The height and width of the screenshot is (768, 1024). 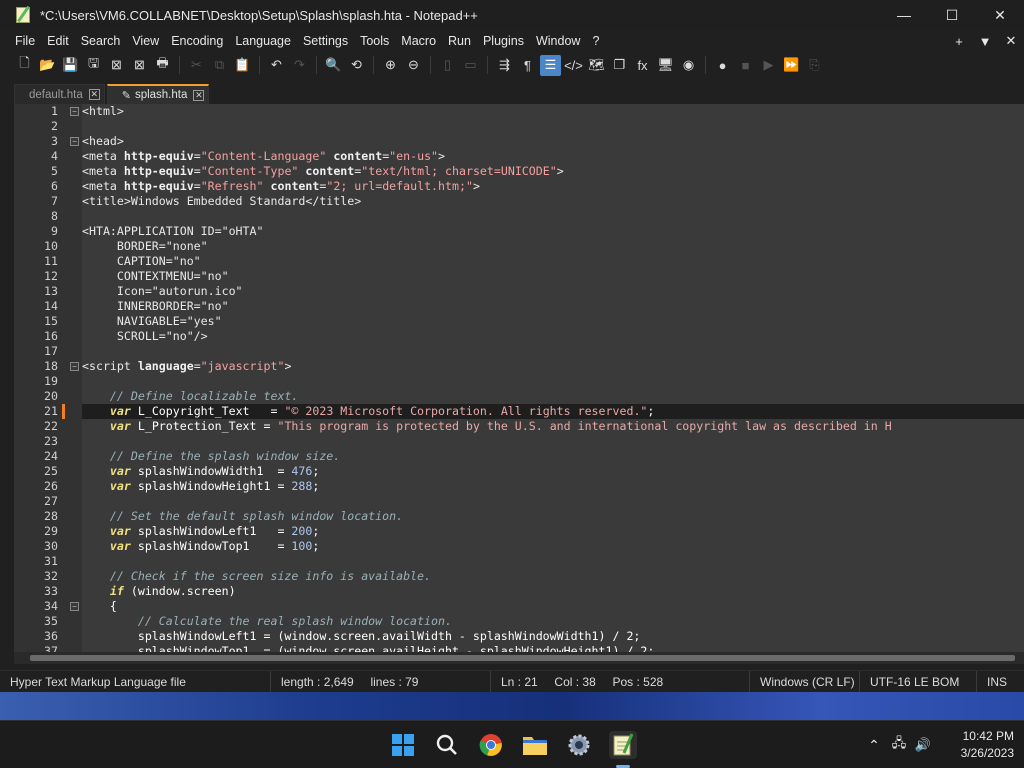 I want to click on tab-splash-hta: ✎ splash.hta ✕, so click(x=158, y=94).